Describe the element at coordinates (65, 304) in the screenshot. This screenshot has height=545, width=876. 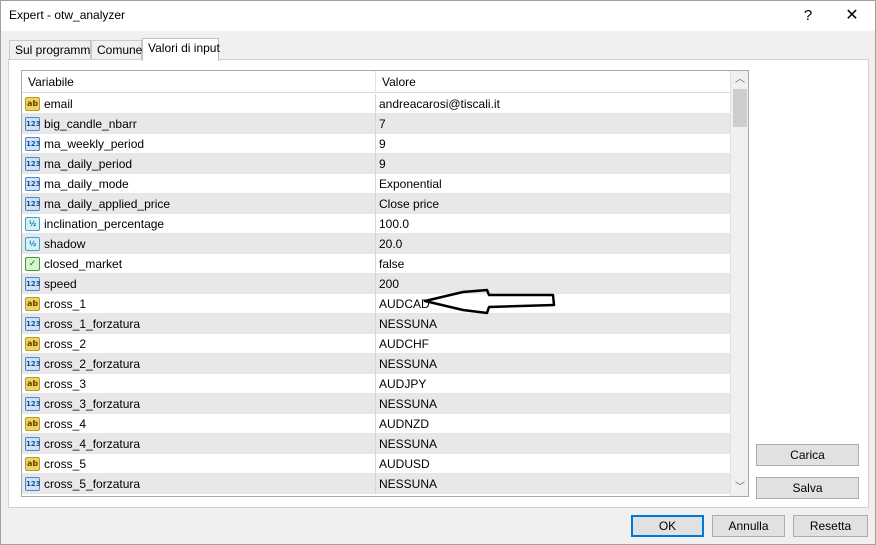
I see `variable-name: cross_1` at that location.